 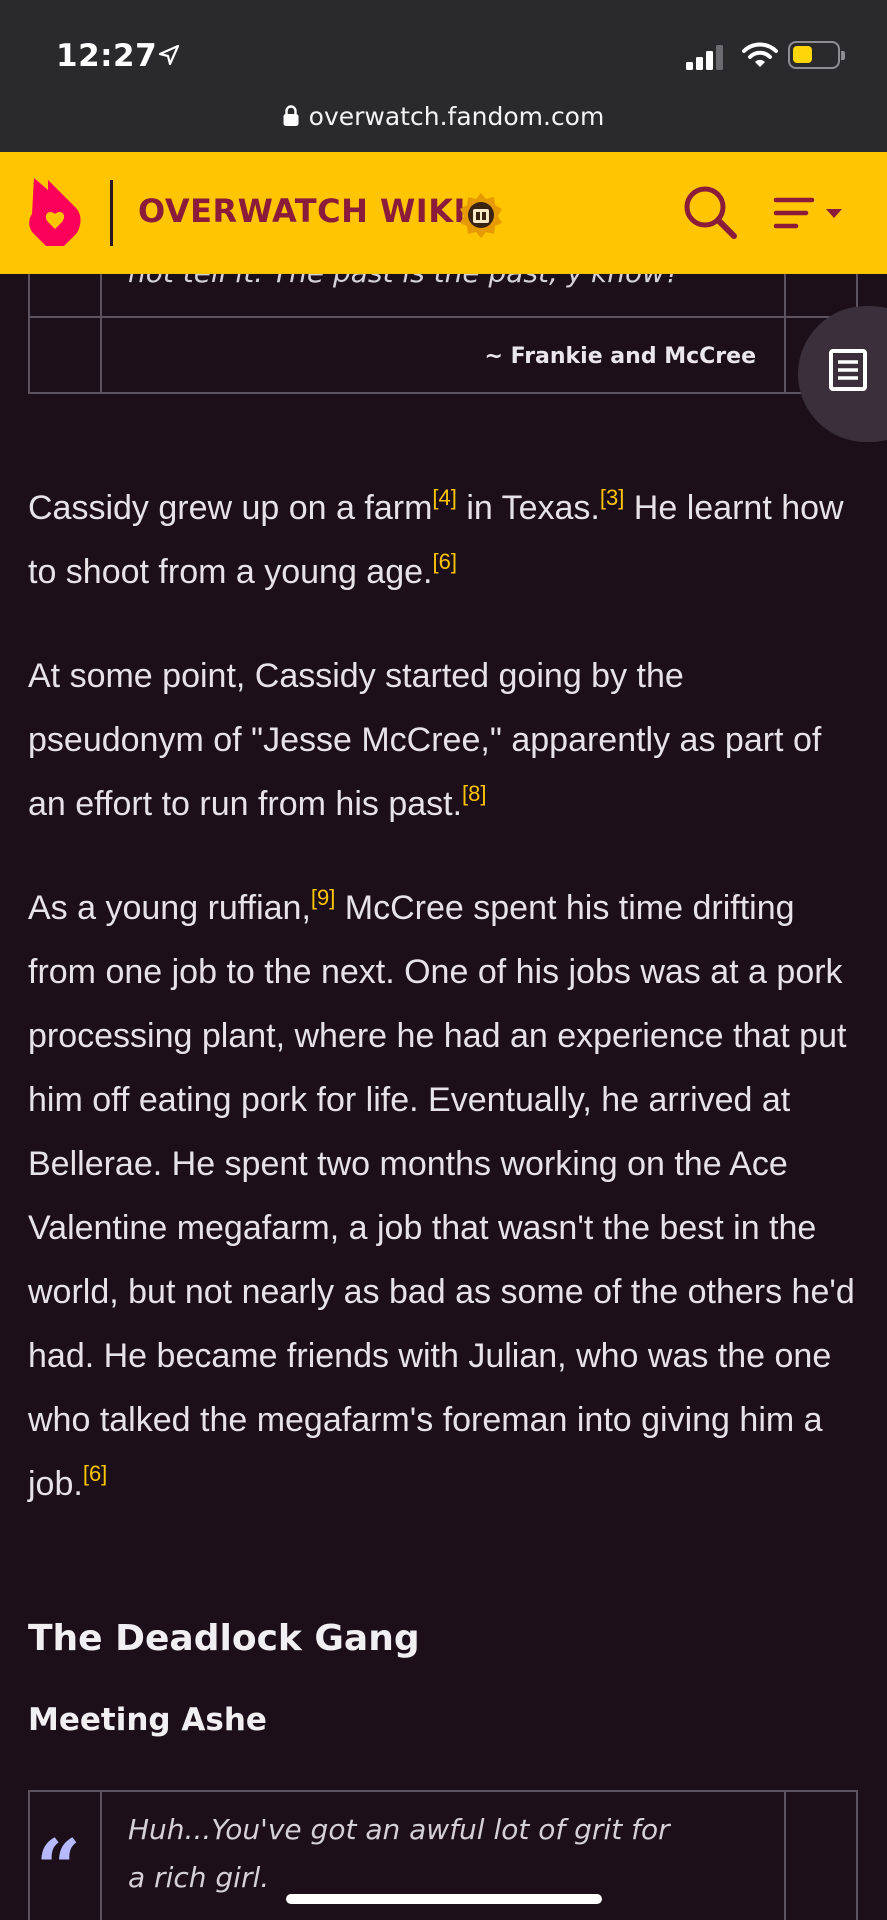 What do you see at coordinates (481, 215) in the screenshot?
I see `wiki-badge-icon` at bounding box center [481, 215].